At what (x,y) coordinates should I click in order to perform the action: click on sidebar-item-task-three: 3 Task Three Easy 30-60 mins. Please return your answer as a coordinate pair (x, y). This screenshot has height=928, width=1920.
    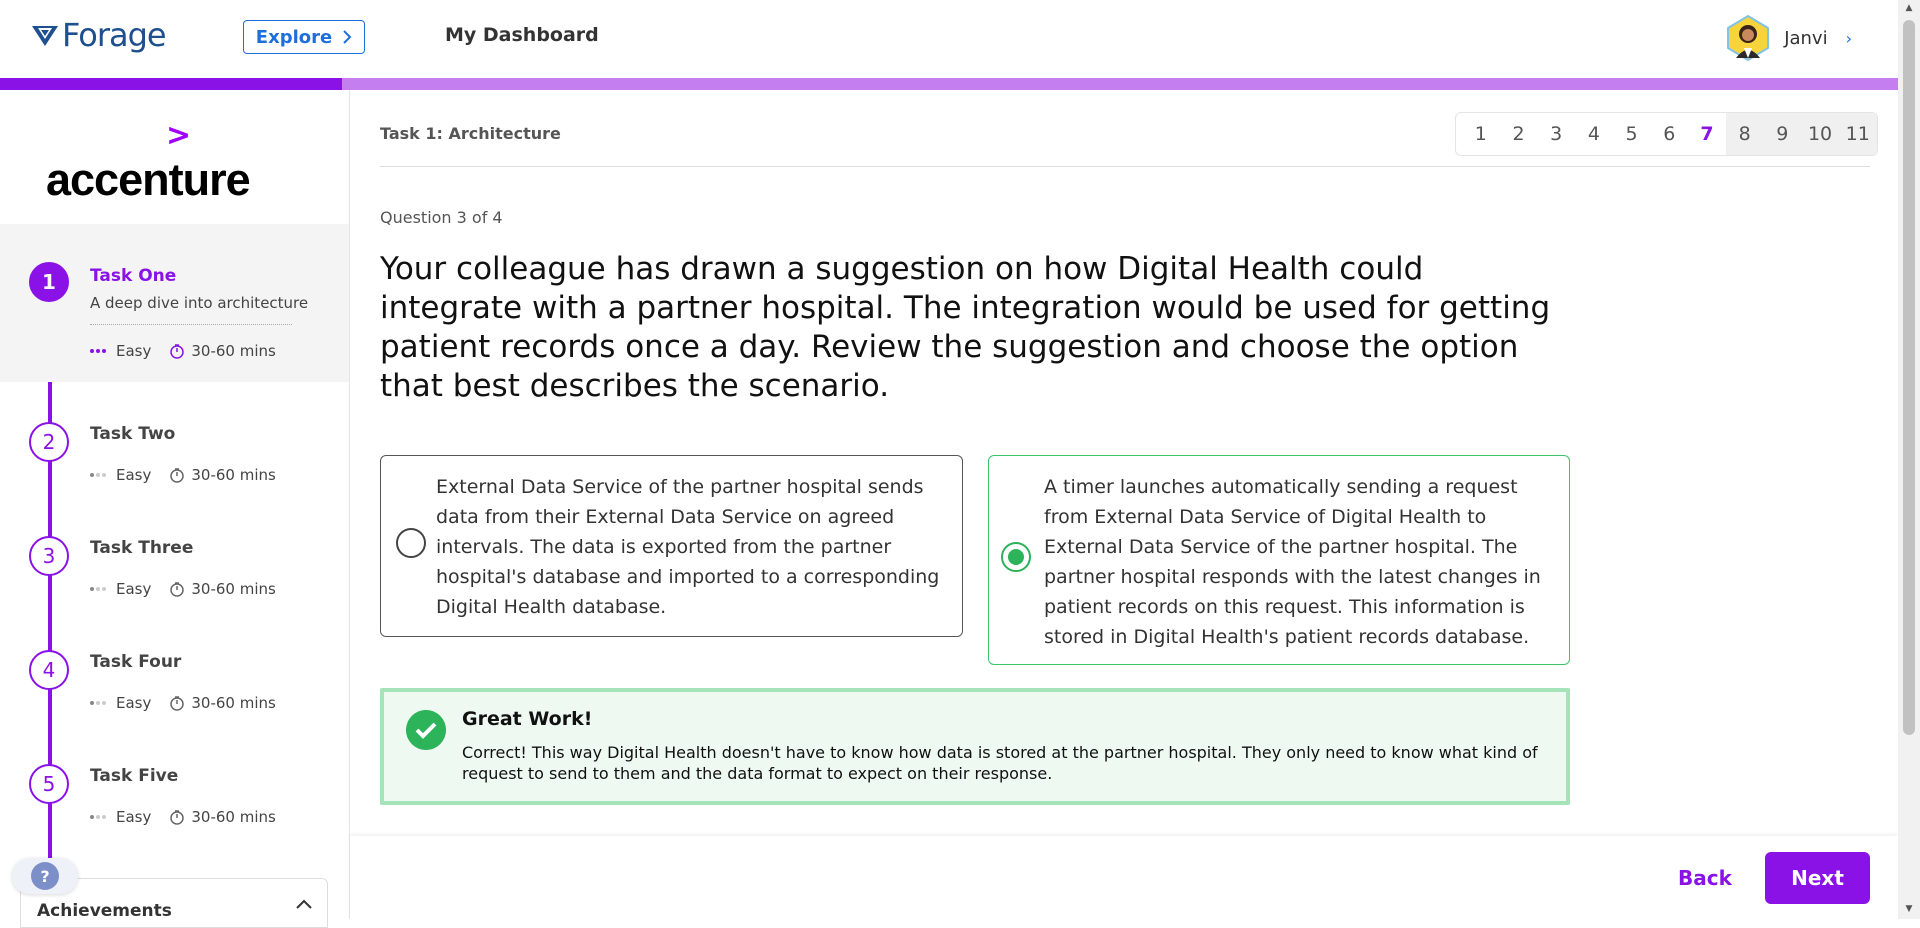
    Looking at the image, I should click on (174, 566).